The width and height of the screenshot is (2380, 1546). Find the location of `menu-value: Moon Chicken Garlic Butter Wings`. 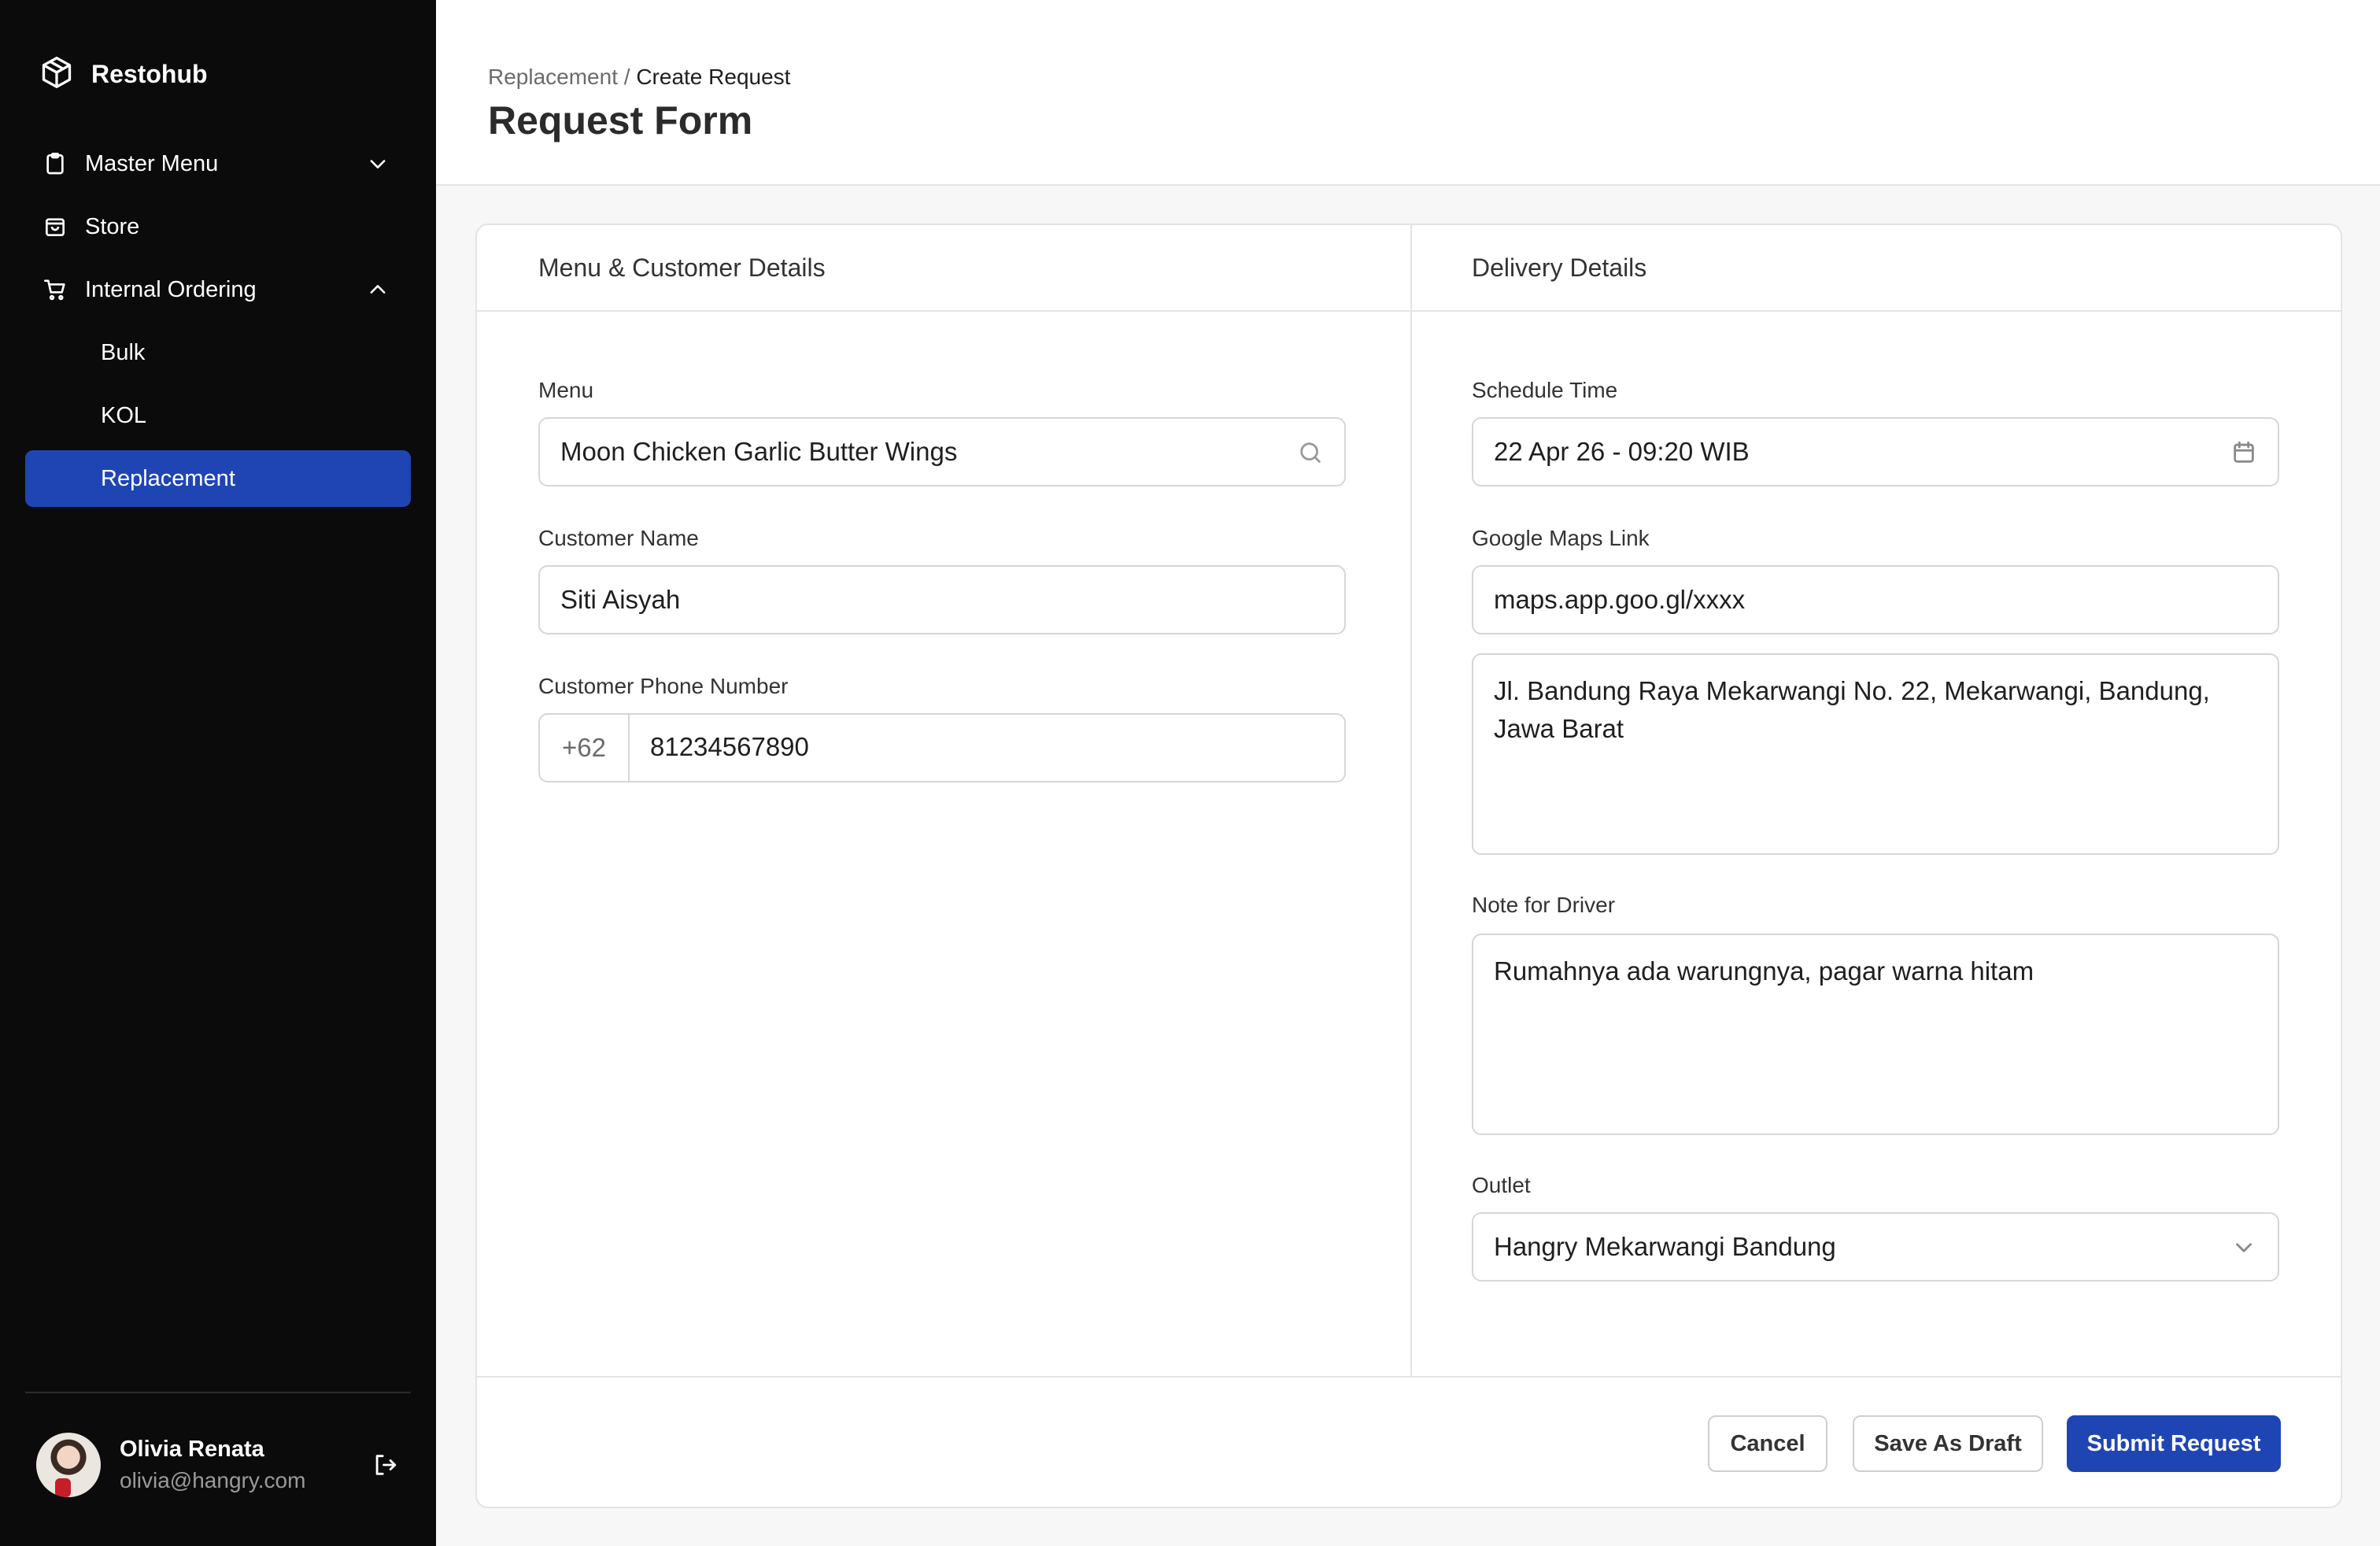

menu-value: Moon Chicken Garlic Butter Wings is located at coordinates (759, 452).